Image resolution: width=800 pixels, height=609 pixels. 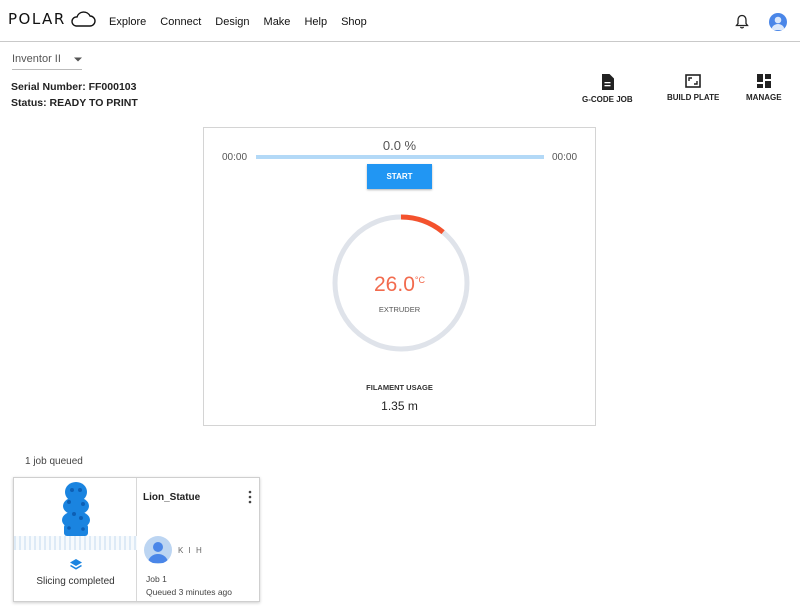 What do you see at coordinates (763, 81) in the screenshot?
I see `dashboard-icon` at bounding box center [763, 81].